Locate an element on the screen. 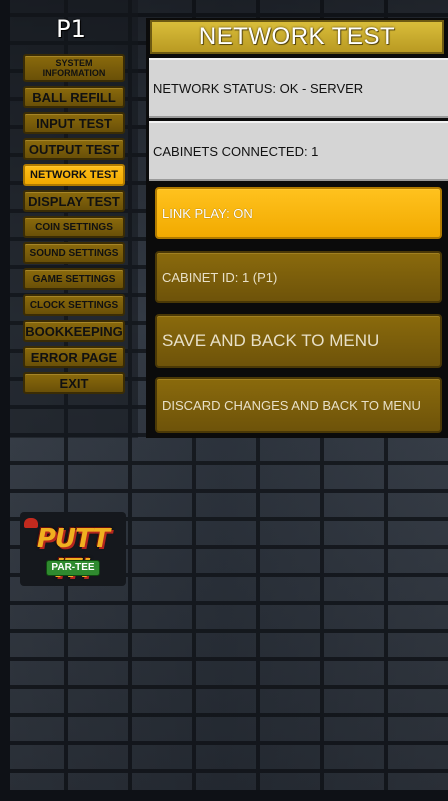 The image size is (448, 801). discard-and-back-button: DISCARD CHANGES AND BACK TO MENU is located at coordinates (298, 405).